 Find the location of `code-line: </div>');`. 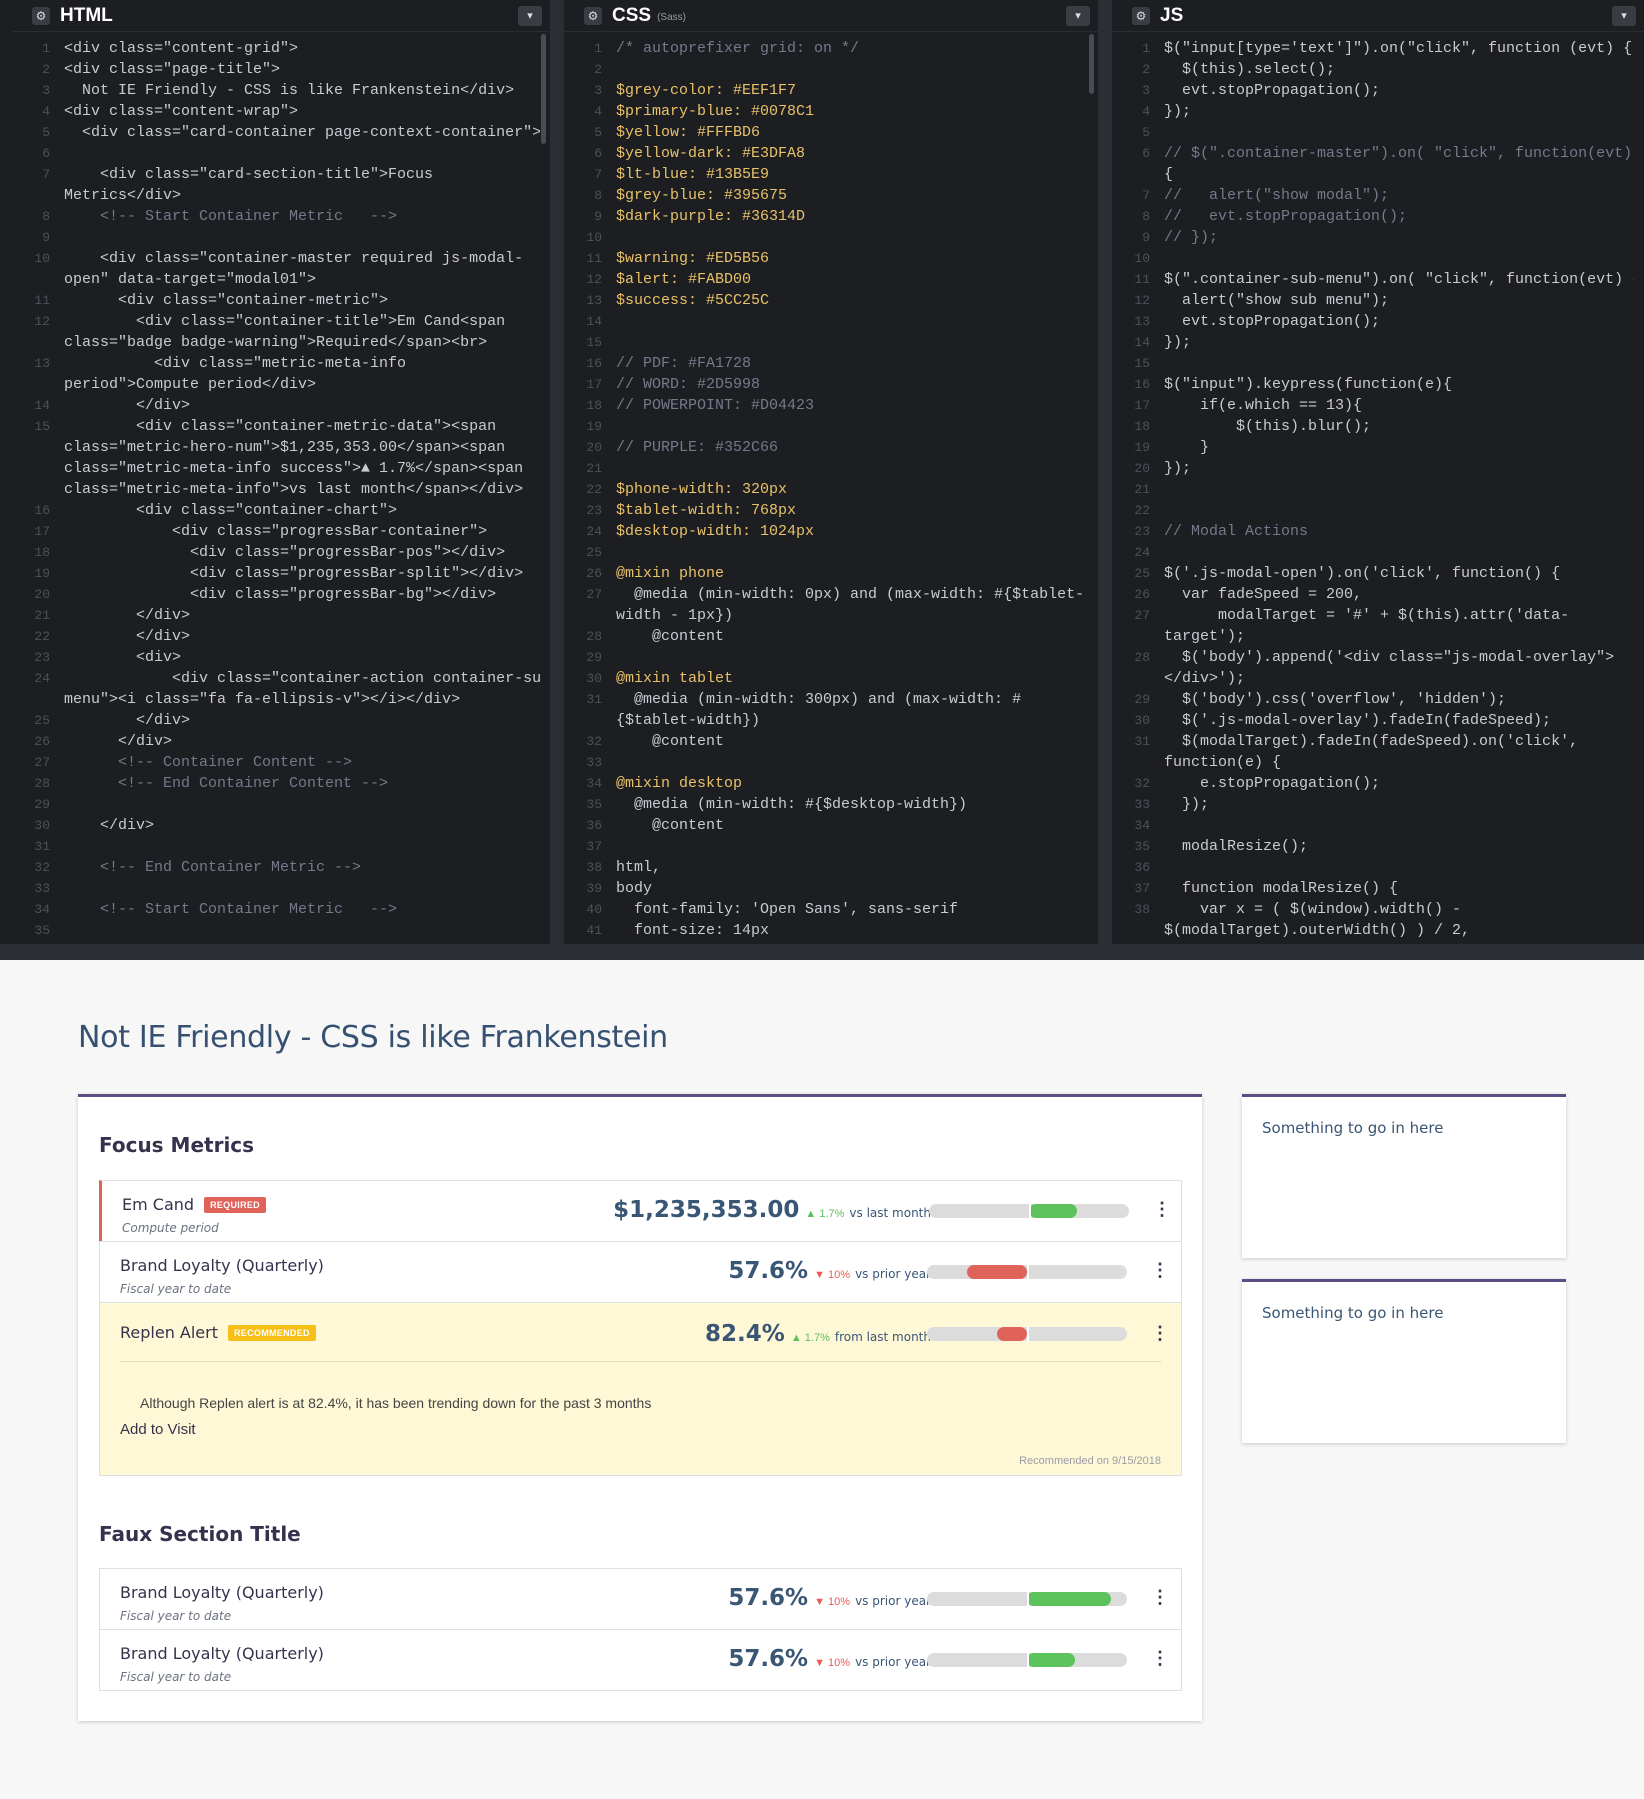

code-line: </div>'); is located at coordinates (1399, 678).